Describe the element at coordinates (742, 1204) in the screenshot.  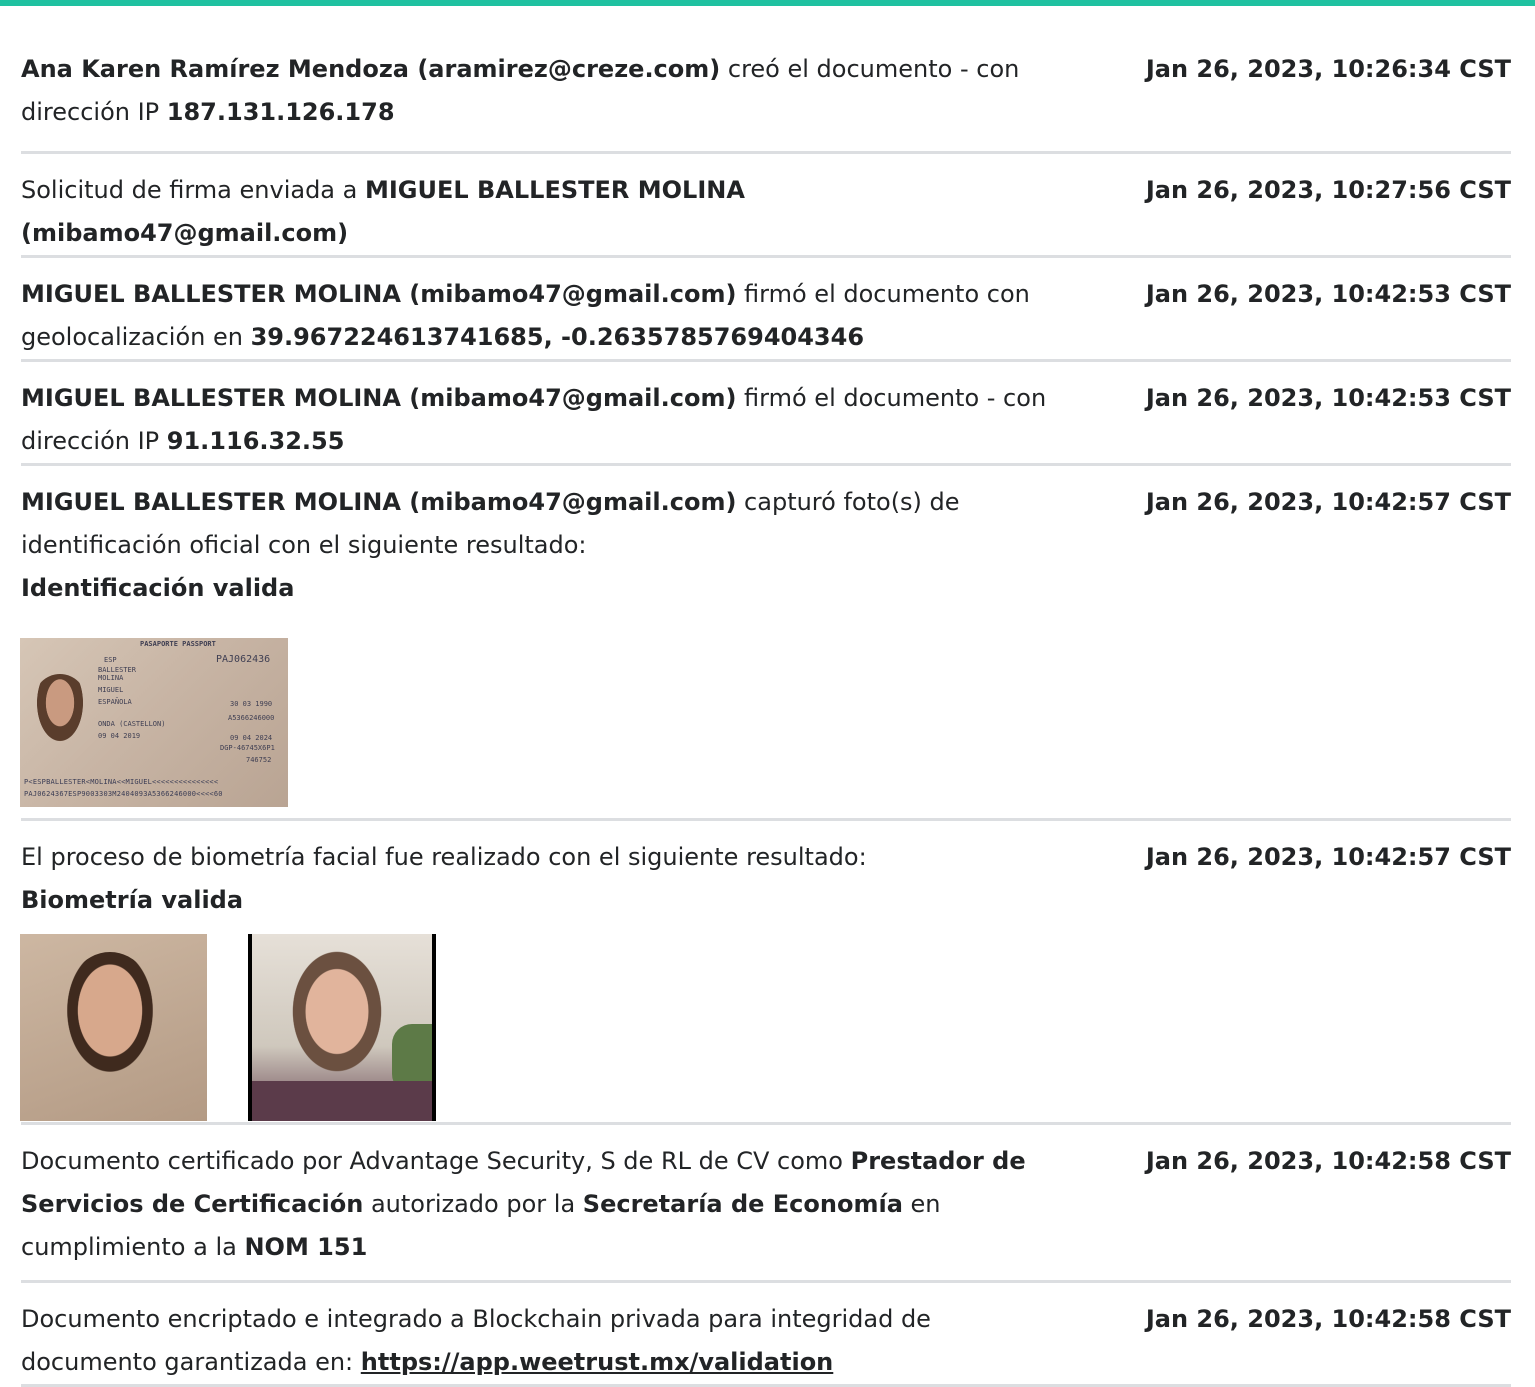
I see `emphasis-text: Secretaría de Economía` at that location.